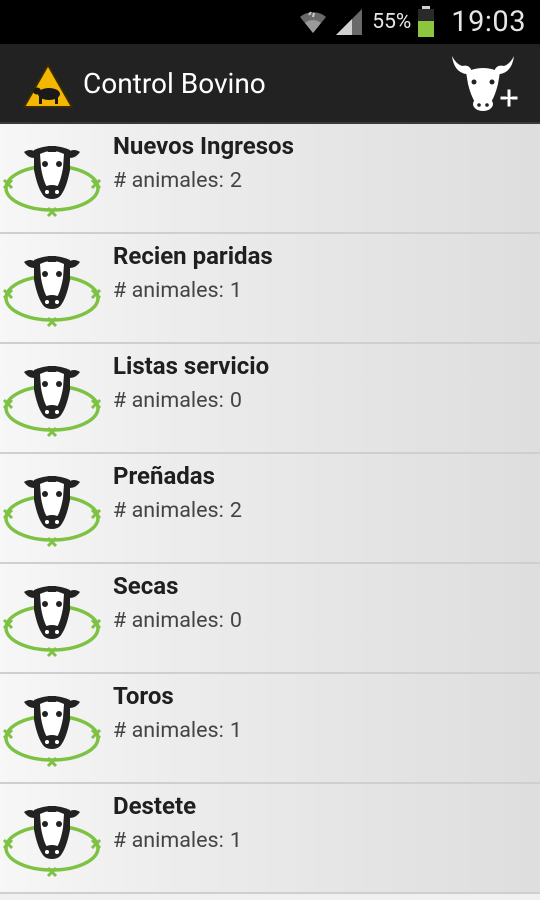 The height and width of the screenshot is (900, 540). I want to click on bull-add-icon, so click(485, 84).